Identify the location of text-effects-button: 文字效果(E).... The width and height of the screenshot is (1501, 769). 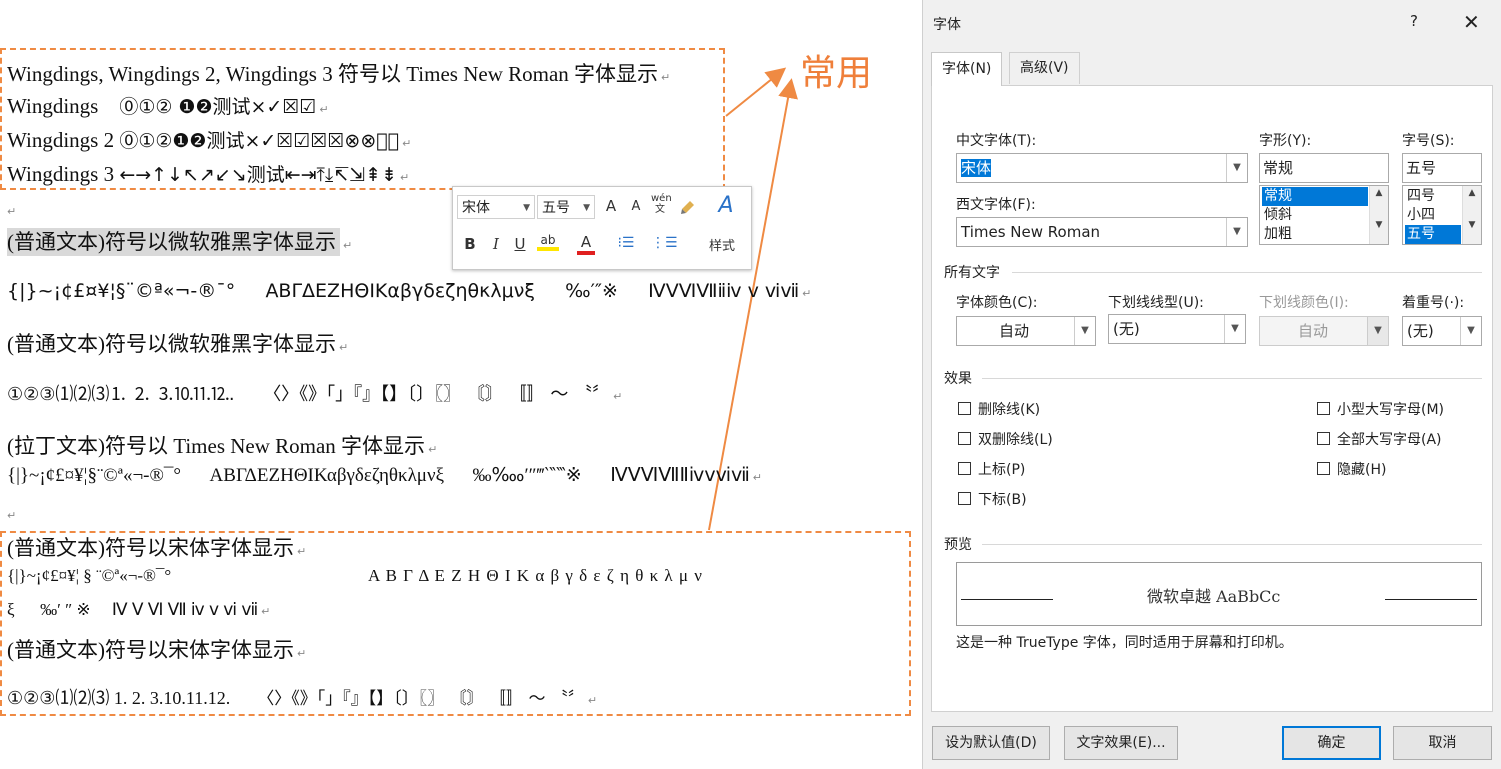
(1121, 743).